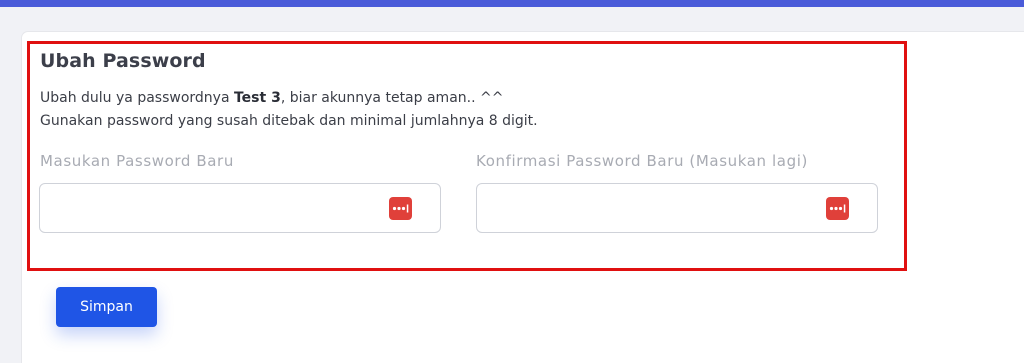 The height and width of the screenshot is (363, 1024). Describe the element at coordinates (642, 161) in the screenshot. I see `confirm-password-label: Konfirmasi Password Baru (Masukan lagi)` at that location.